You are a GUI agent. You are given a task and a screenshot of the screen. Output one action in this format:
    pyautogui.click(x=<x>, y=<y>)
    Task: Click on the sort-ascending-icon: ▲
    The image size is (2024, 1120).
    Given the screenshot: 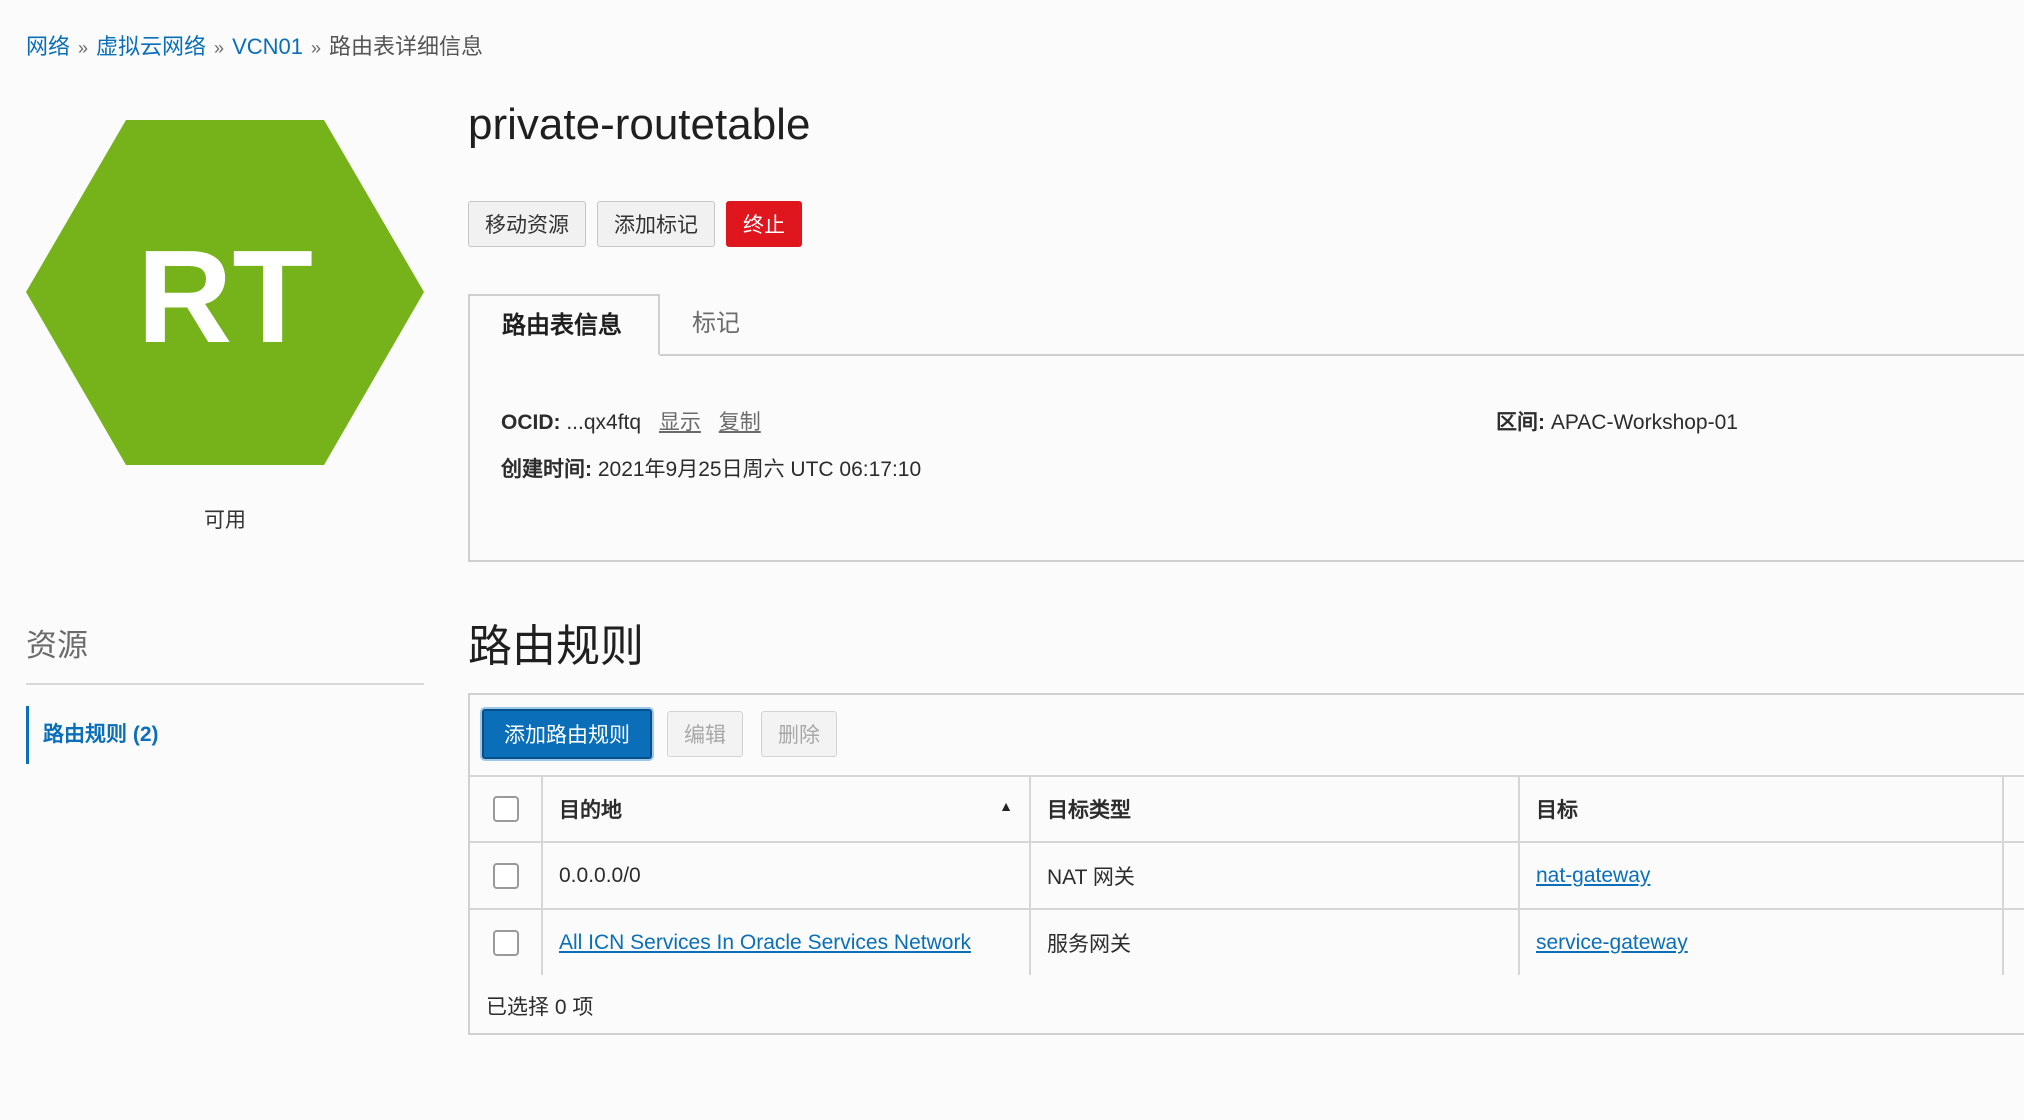 What is the action you would take?
    pyautogui.click(x=1006, y=806)
    